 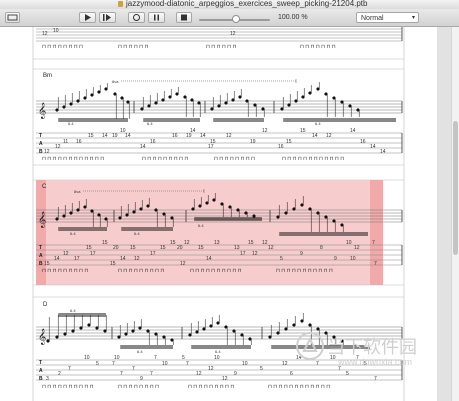 I want to click on tab-note: 6, so click(x=291, y=374).